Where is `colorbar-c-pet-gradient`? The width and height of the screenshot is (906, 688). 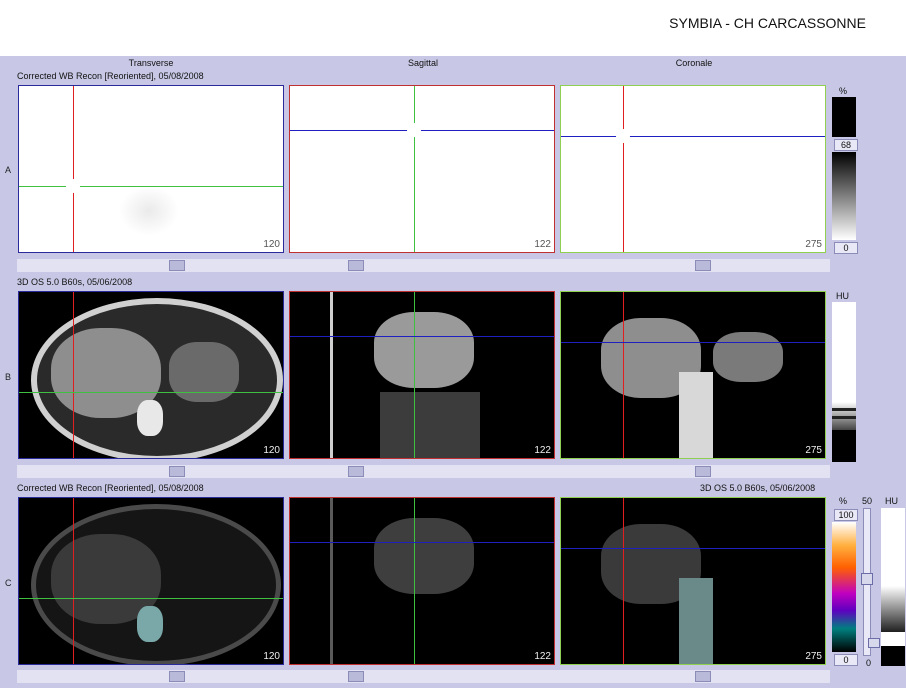
colorbar-c-pet-gradient is located at coordinates (844, 587).